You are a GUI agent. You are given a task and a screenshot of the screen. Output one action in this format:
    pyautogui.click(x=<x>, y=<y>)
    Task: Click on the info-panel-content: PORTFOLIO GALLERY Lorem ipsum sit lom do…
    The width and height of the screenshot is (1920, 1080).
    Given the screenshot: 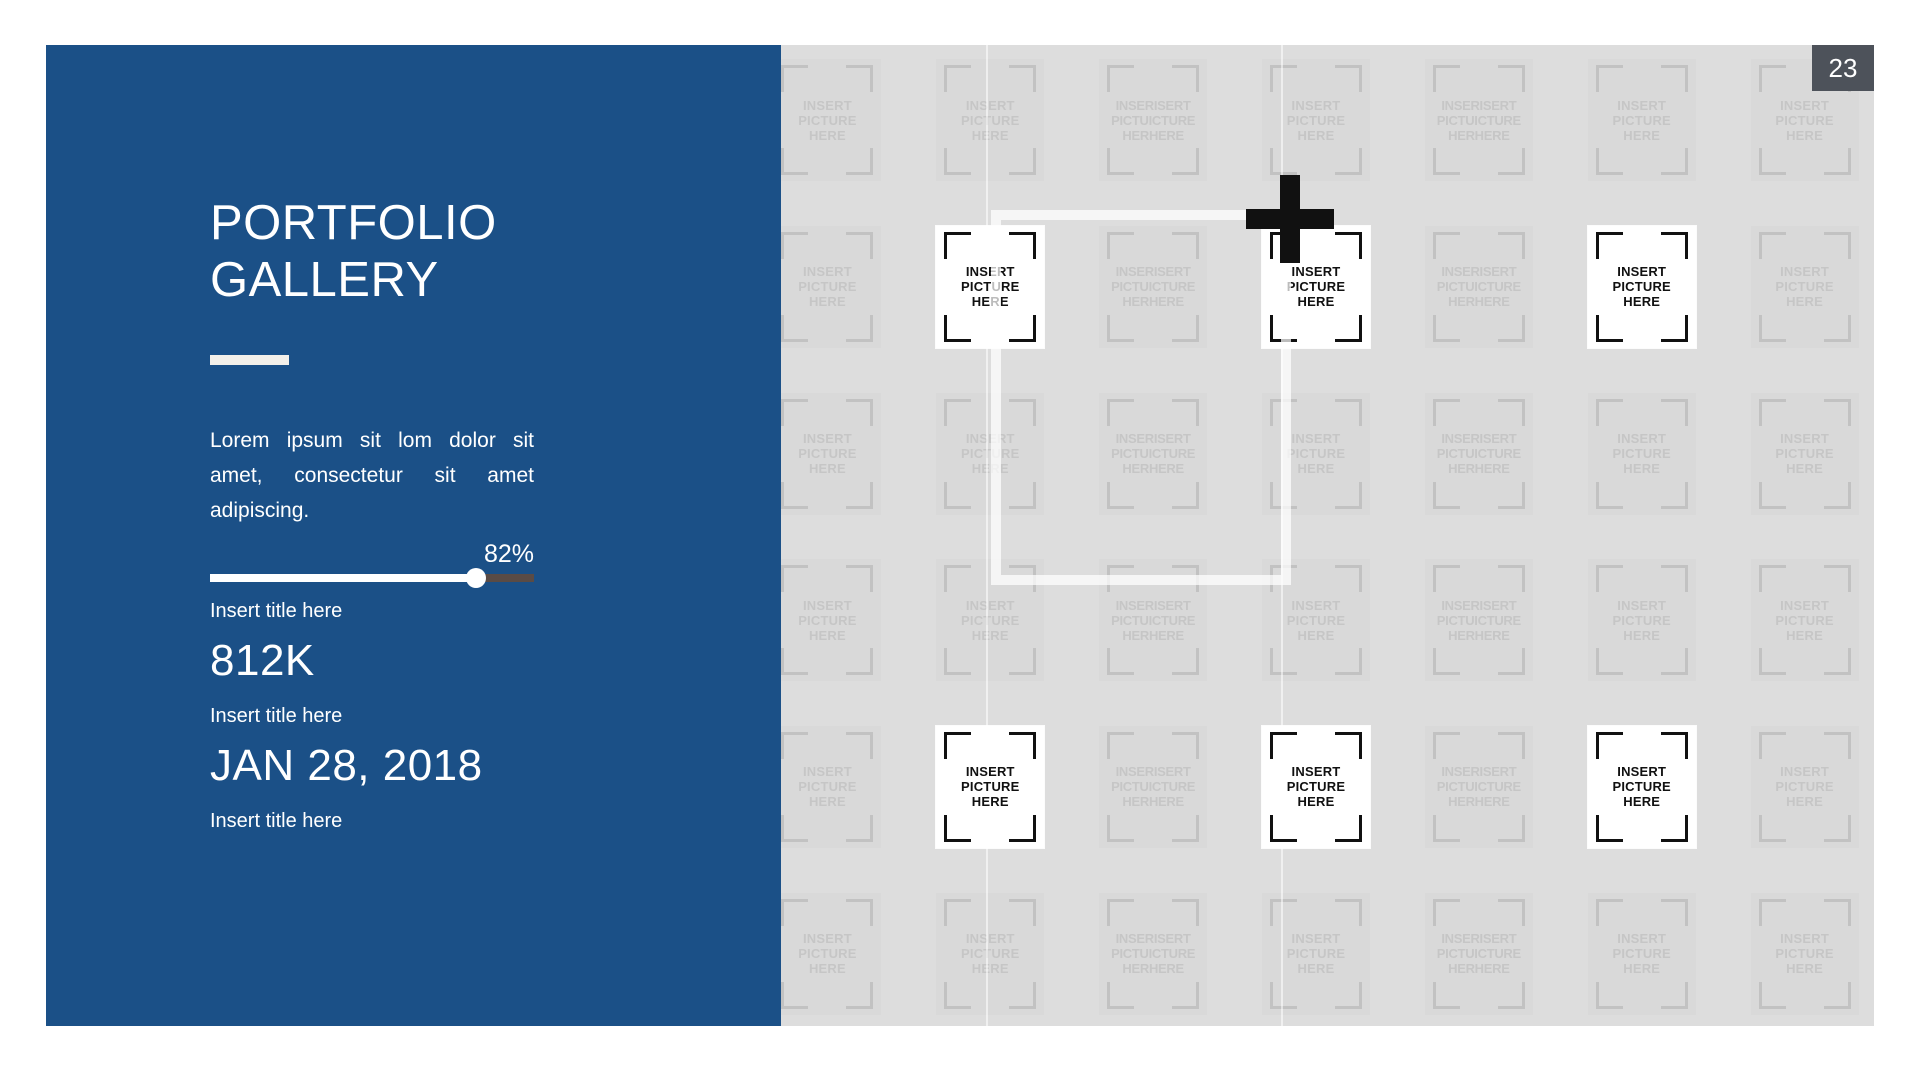 What is the action you would take?
    pyautogui.click(x=420, y=514)
    